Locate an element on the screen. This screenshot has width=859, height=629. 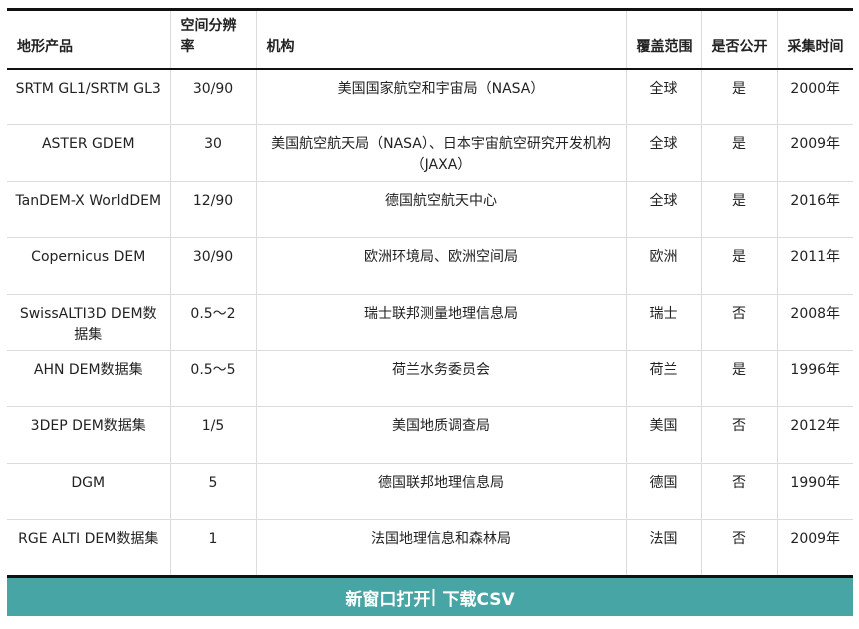
cell-year: 1996年 is located at coordinates (814, 379).